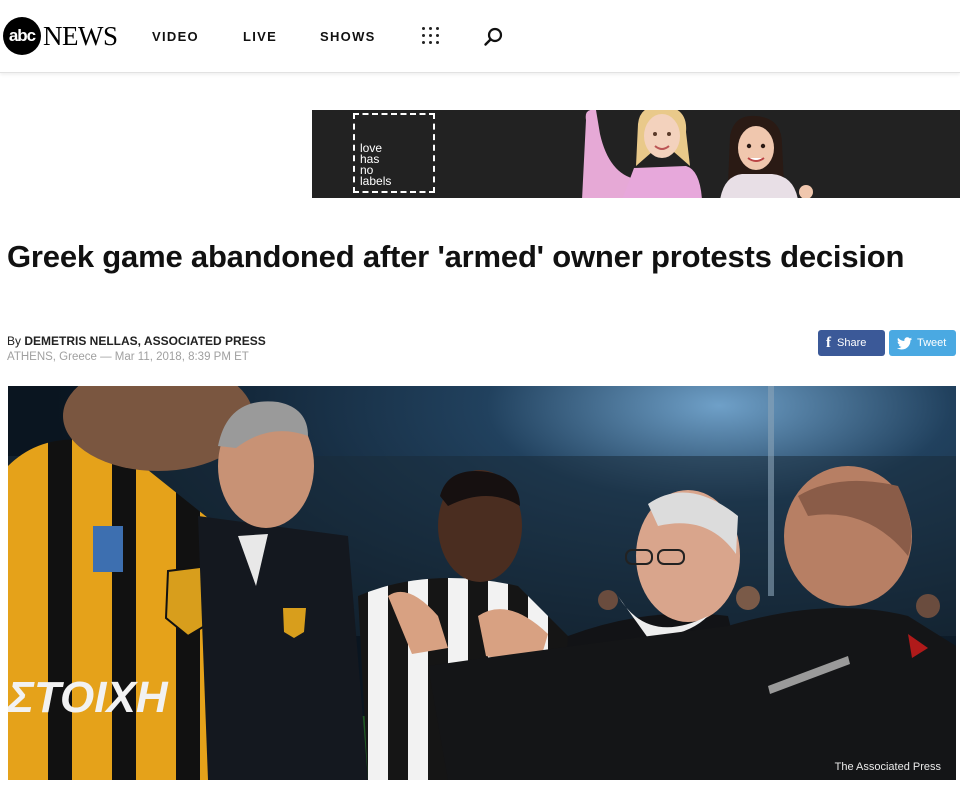 Image resolution: width=960 pixels, height=785 pixels. What do you see at coordinates (348, 36) in the screenshot?
I see `nav-shows-link: SHOWS` at bounding box center [348, 36].